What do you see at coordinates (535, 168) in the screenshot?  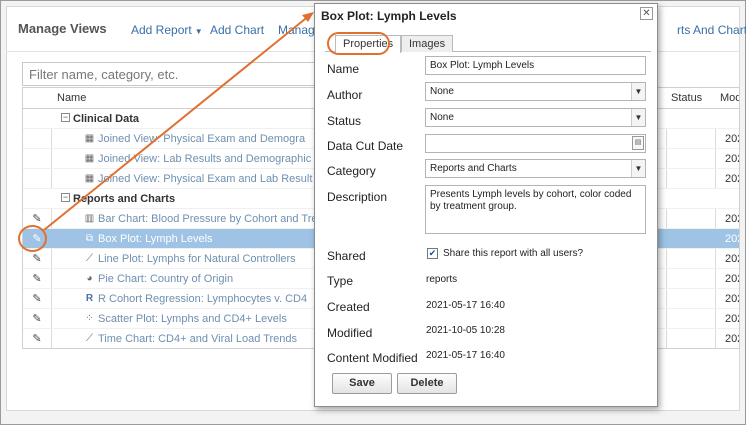 I see `category-select: Reports and Charts ▼` at bounding box center [535, 168].